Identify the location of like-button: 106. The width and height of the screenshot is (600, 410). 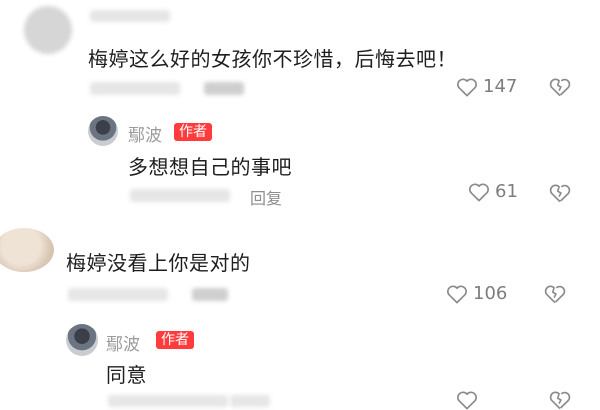
(476, 293).